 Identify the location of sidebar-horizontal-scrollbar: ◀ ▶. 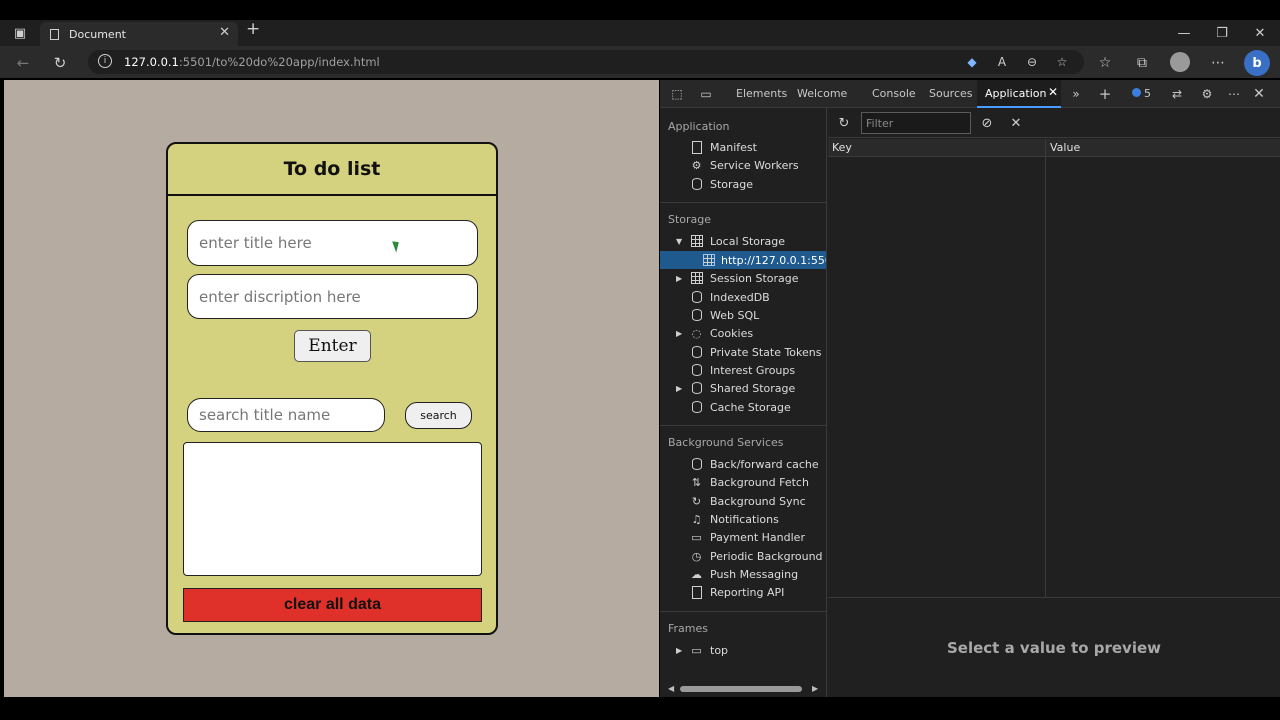
(743, 688).